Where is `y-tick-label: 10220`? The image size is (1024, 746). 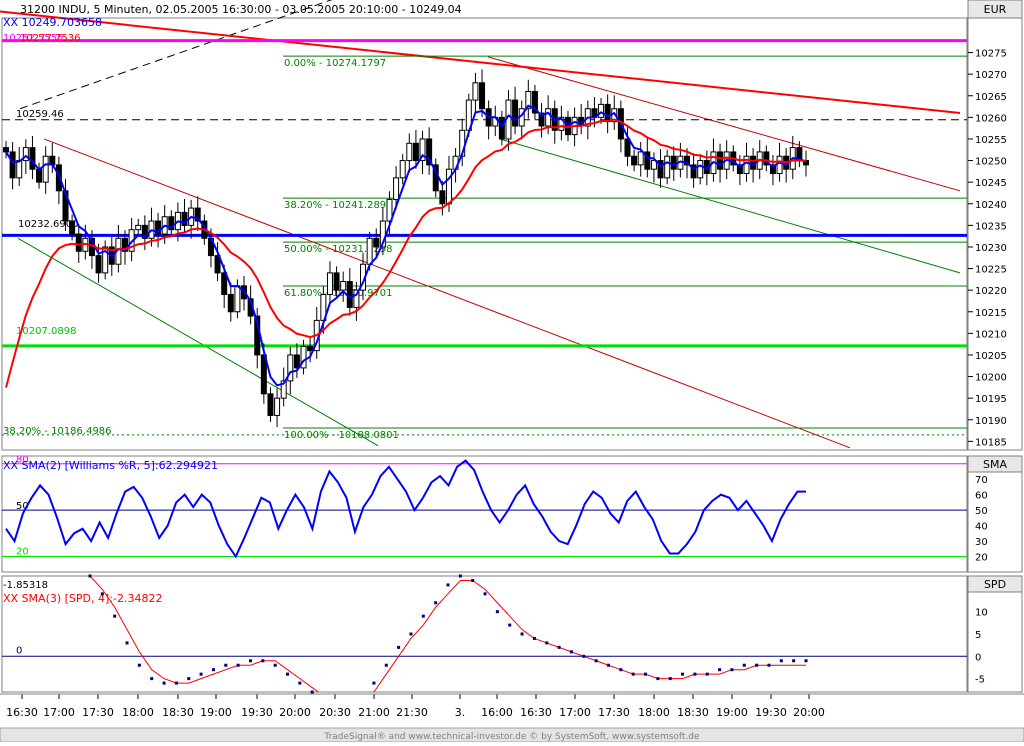 y-tick-label: 10220 is located at coordinates (991, 291).